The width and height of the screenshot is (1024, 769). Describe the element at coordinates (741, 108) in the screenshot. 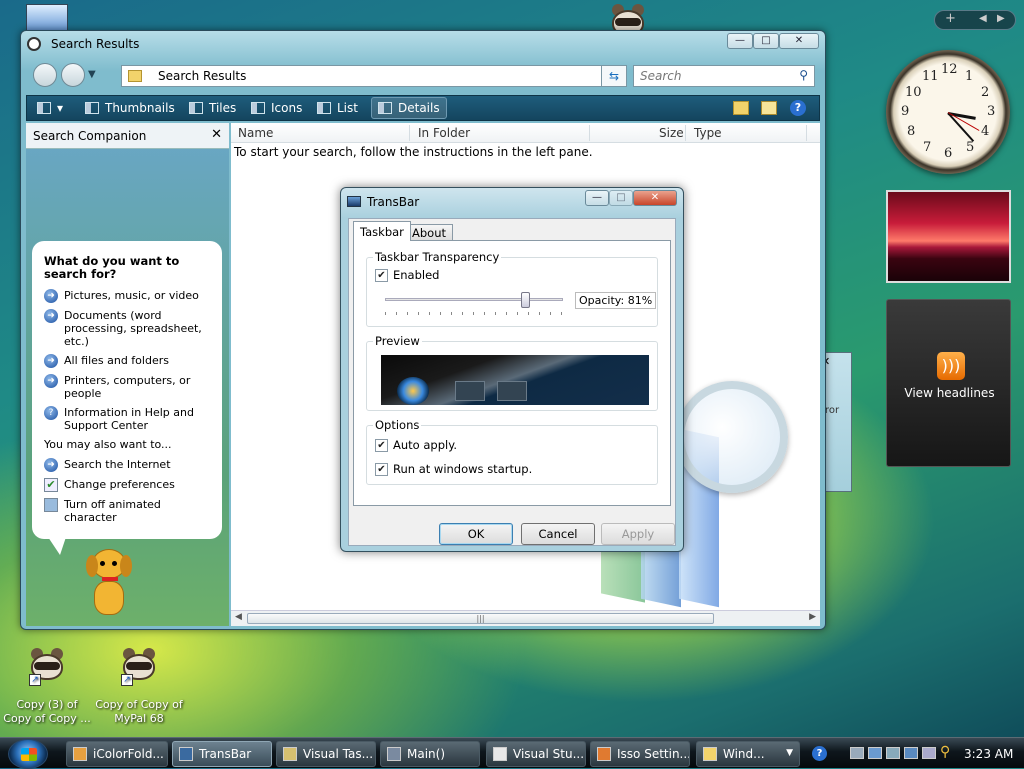

I see `new-folder-icon` at that location.